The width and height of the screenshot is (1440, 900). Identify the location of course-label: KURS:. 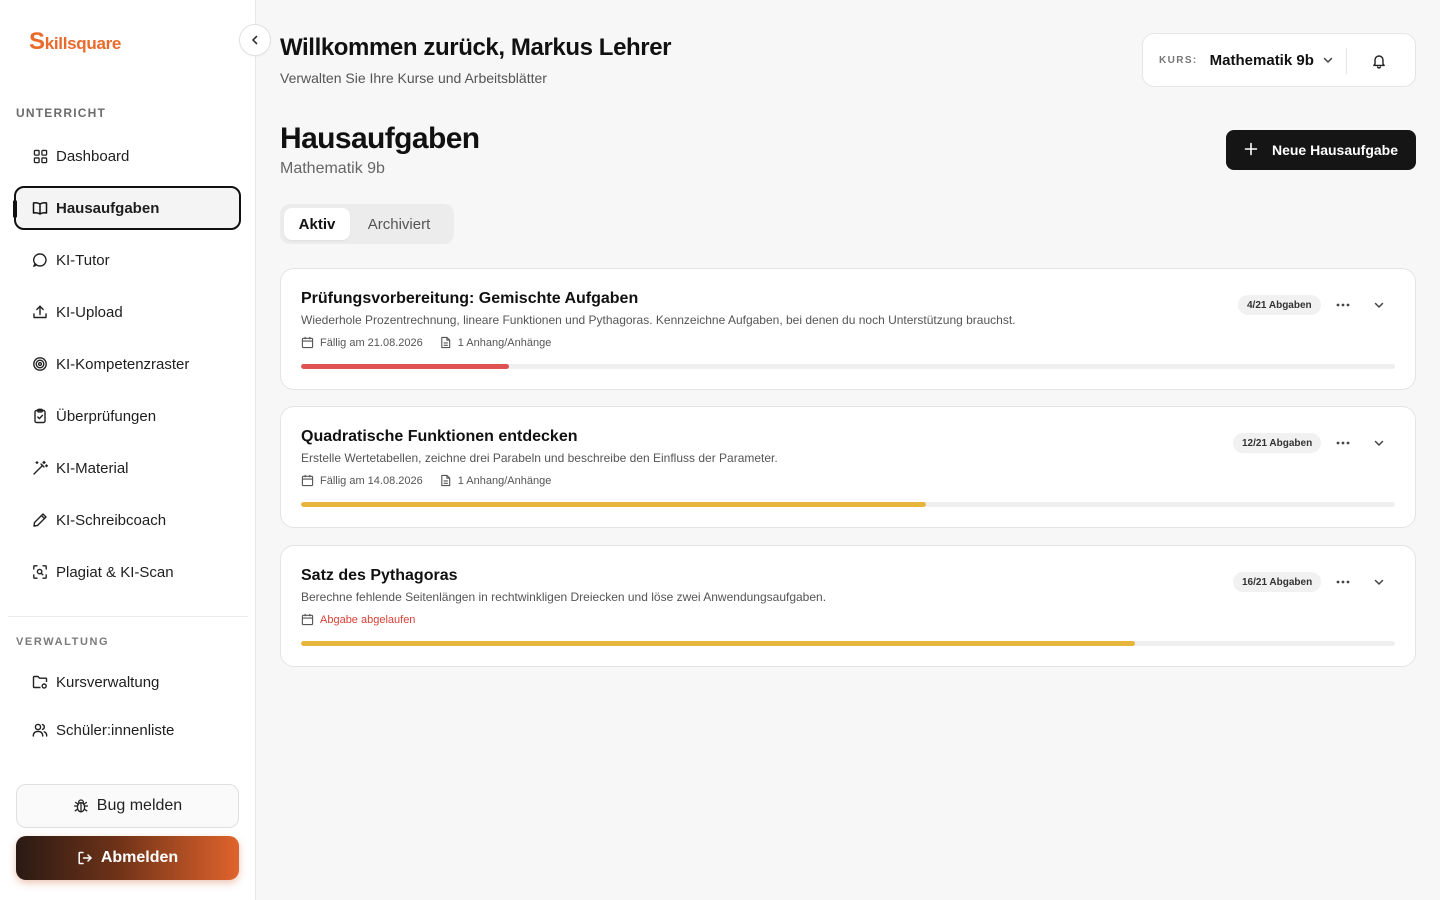
(1178, 60).